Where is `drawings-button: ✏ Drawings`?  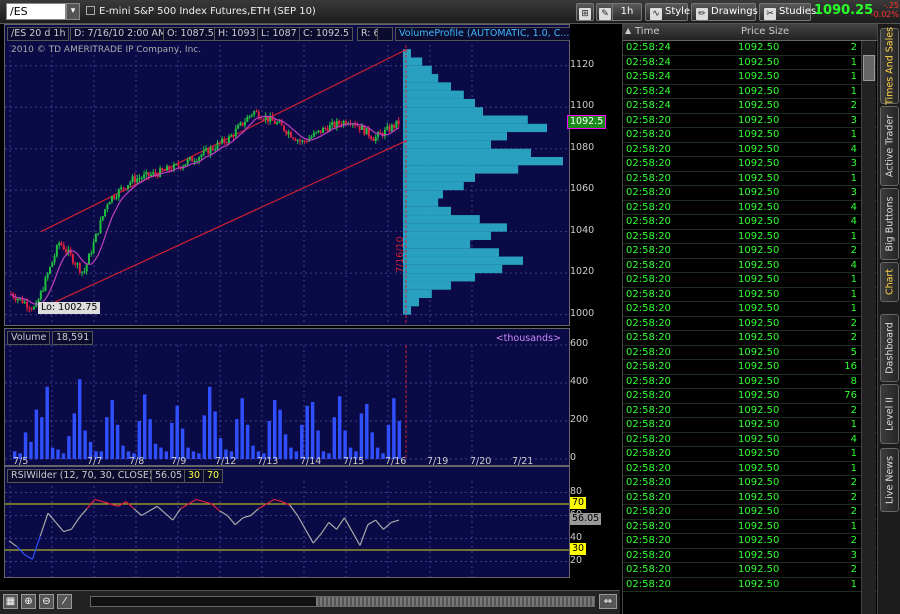
drawings-button: ✏ Drawings is located at coordinates (724, 12).